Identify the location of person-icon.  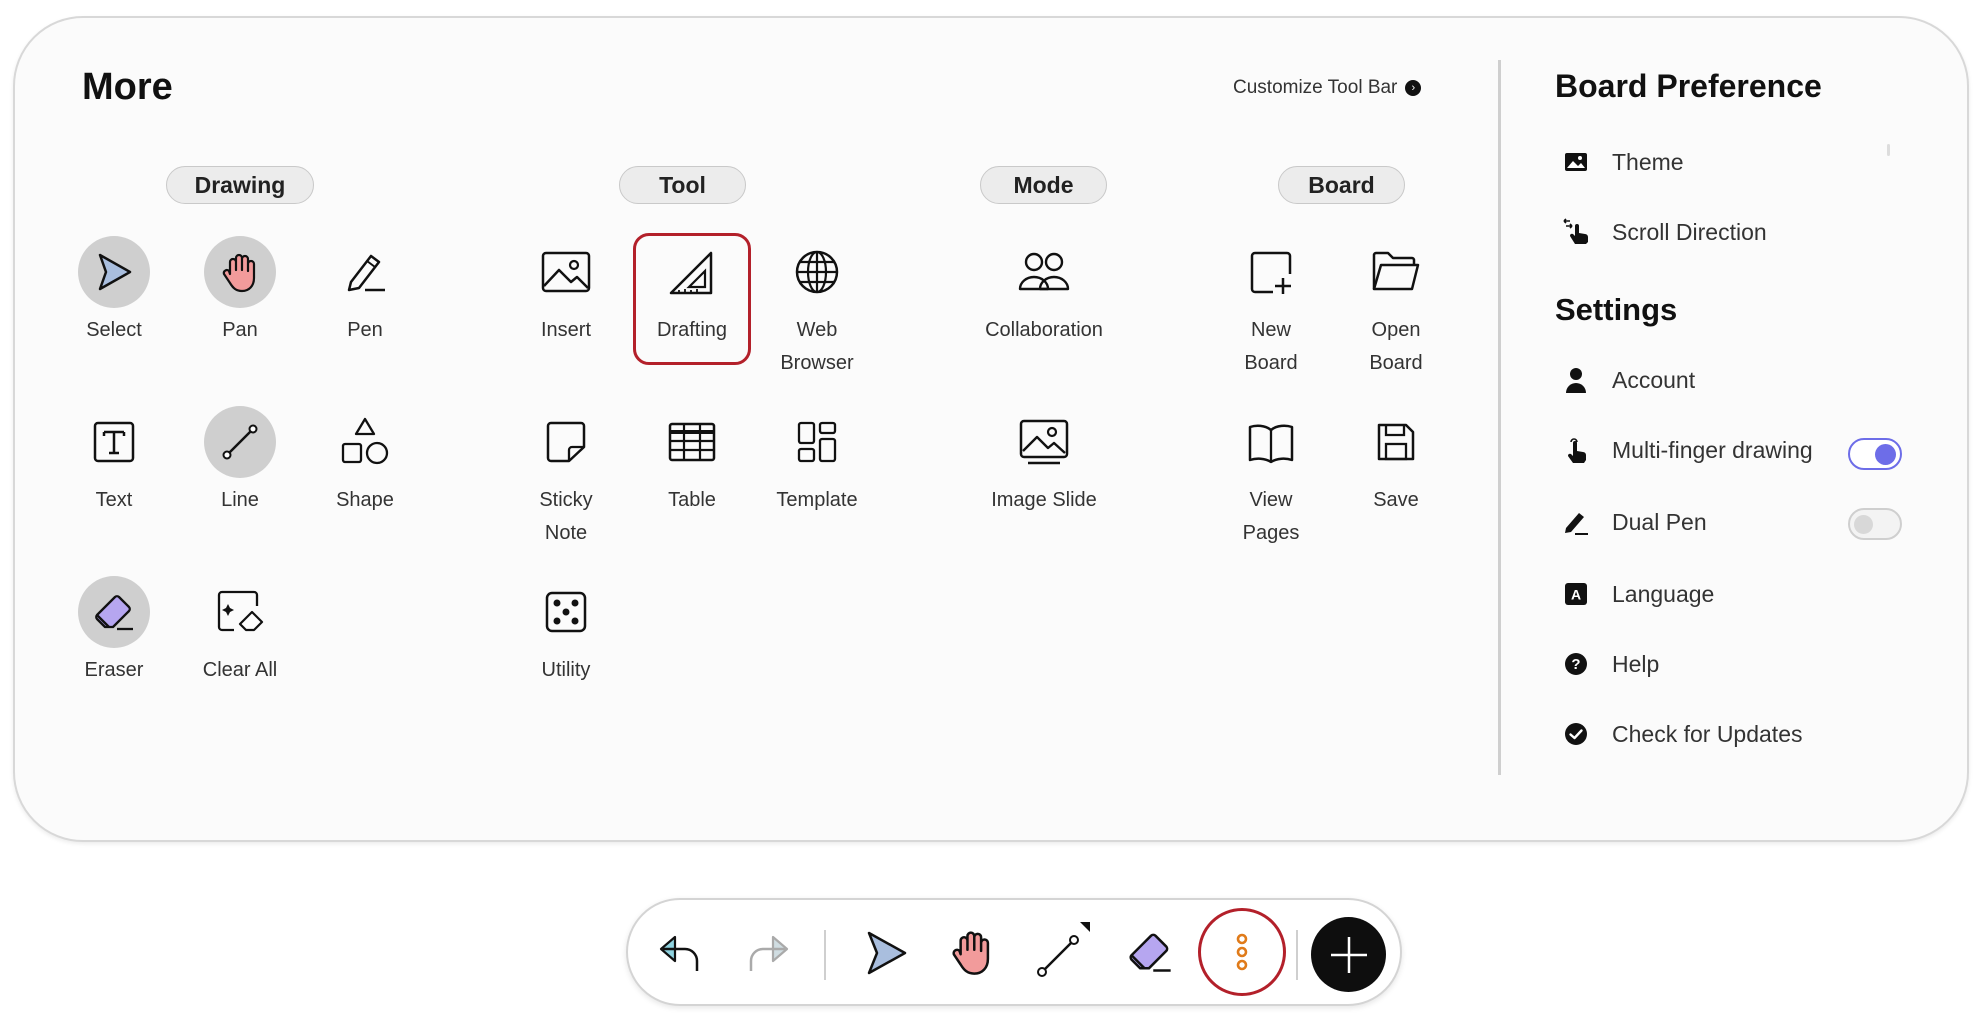
(1576, 380).